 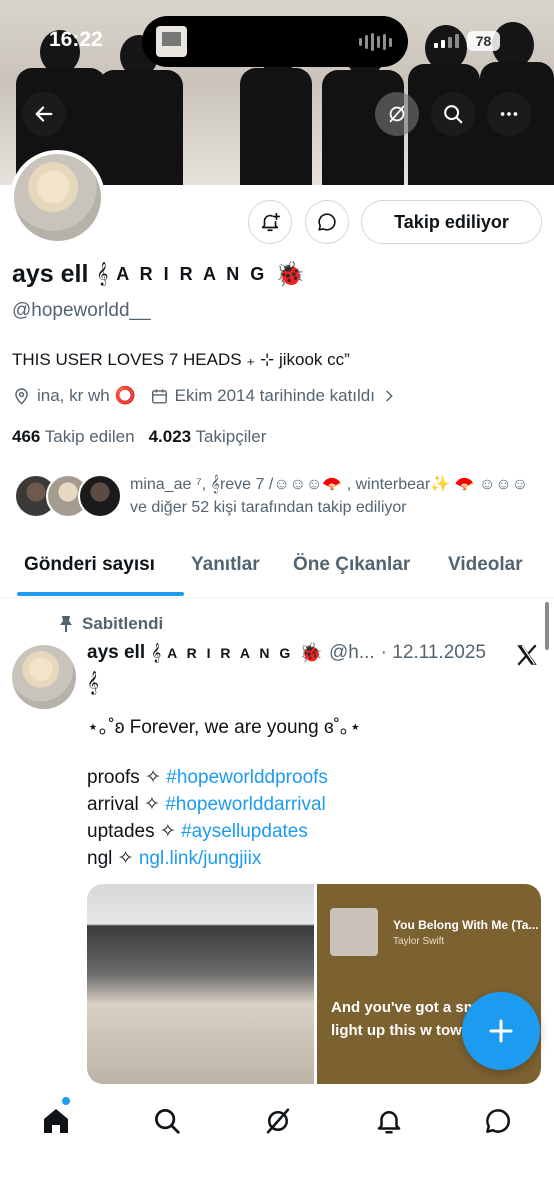 What do you see at coordinates (21, 396) in the screenshot?
I see `location-pin-icon` at bounding box center [21, 396].